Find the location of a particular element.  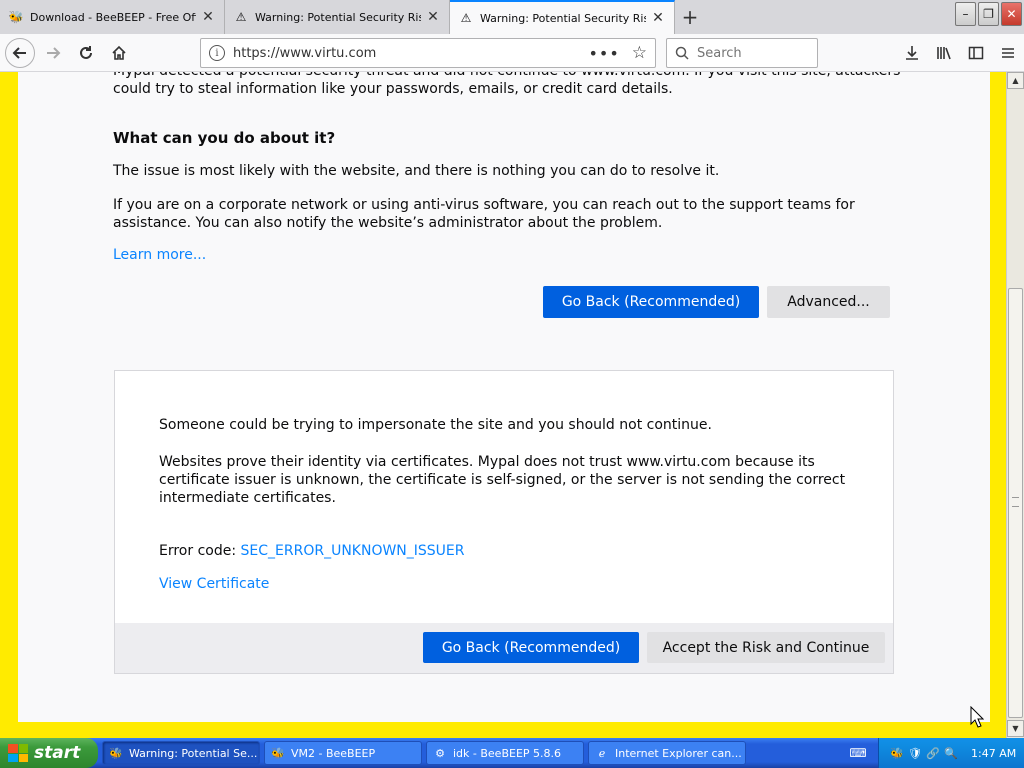

restore-button: ❐ is located at coordinates (988, 14).